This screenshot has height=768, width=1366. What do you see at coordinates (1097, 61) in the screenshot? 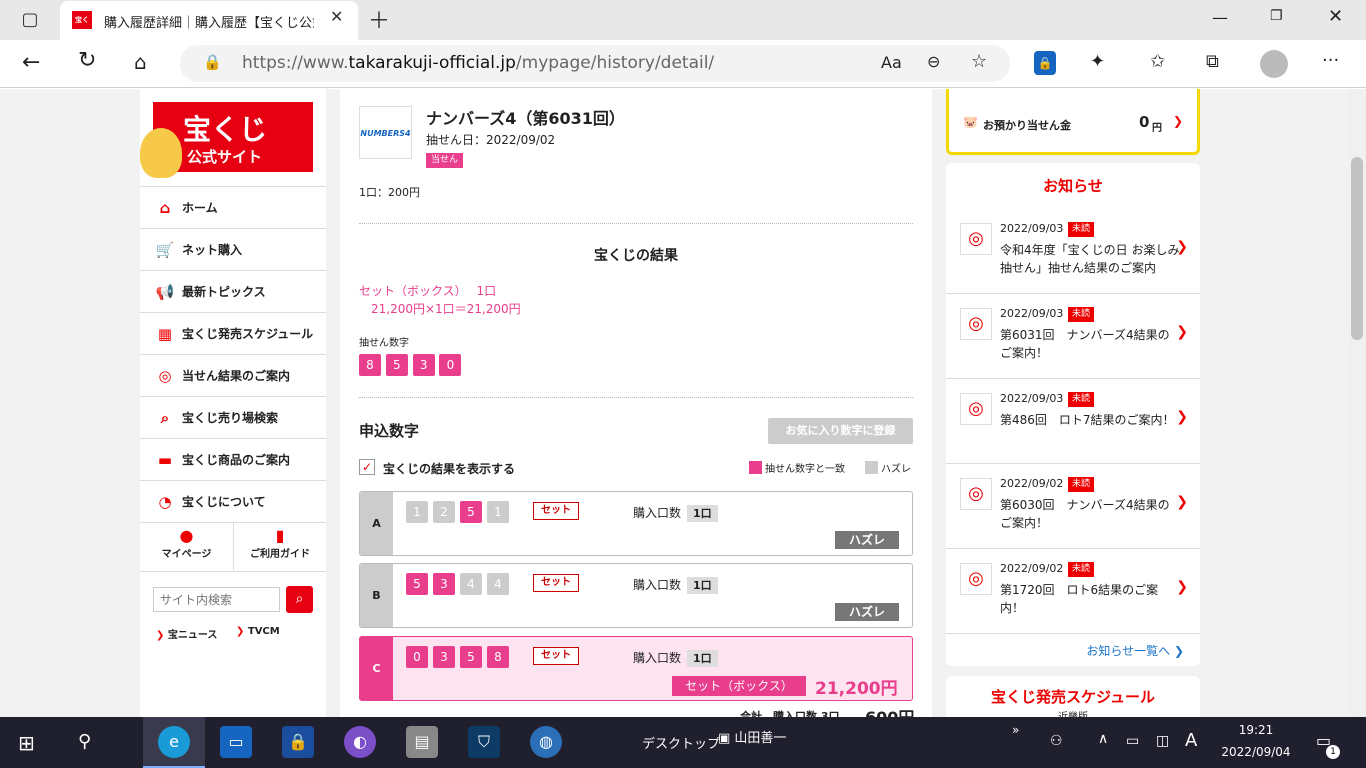
I see `extensions-icon: ✦` at bounding box center [1097, 61].